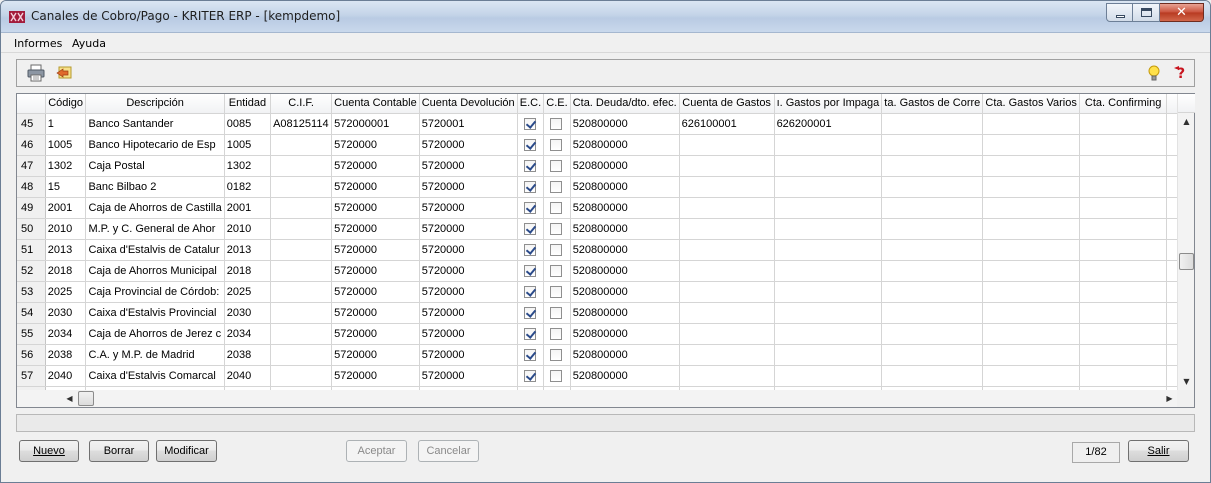 This screenshot has height=483, width=1211. I want to click on codigo-cell: 2018, so click(66, 271).